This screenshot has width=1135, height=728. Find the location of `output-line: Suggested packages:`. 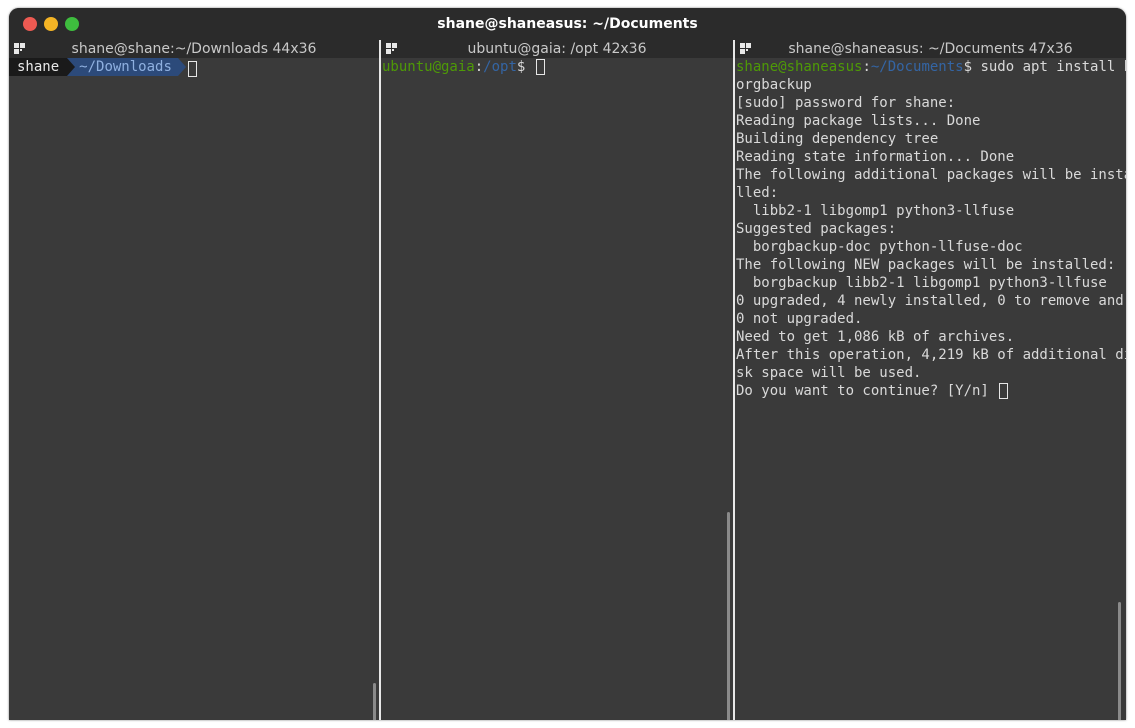

output-line: Suggested packages: is located at coordinates (816, 229).